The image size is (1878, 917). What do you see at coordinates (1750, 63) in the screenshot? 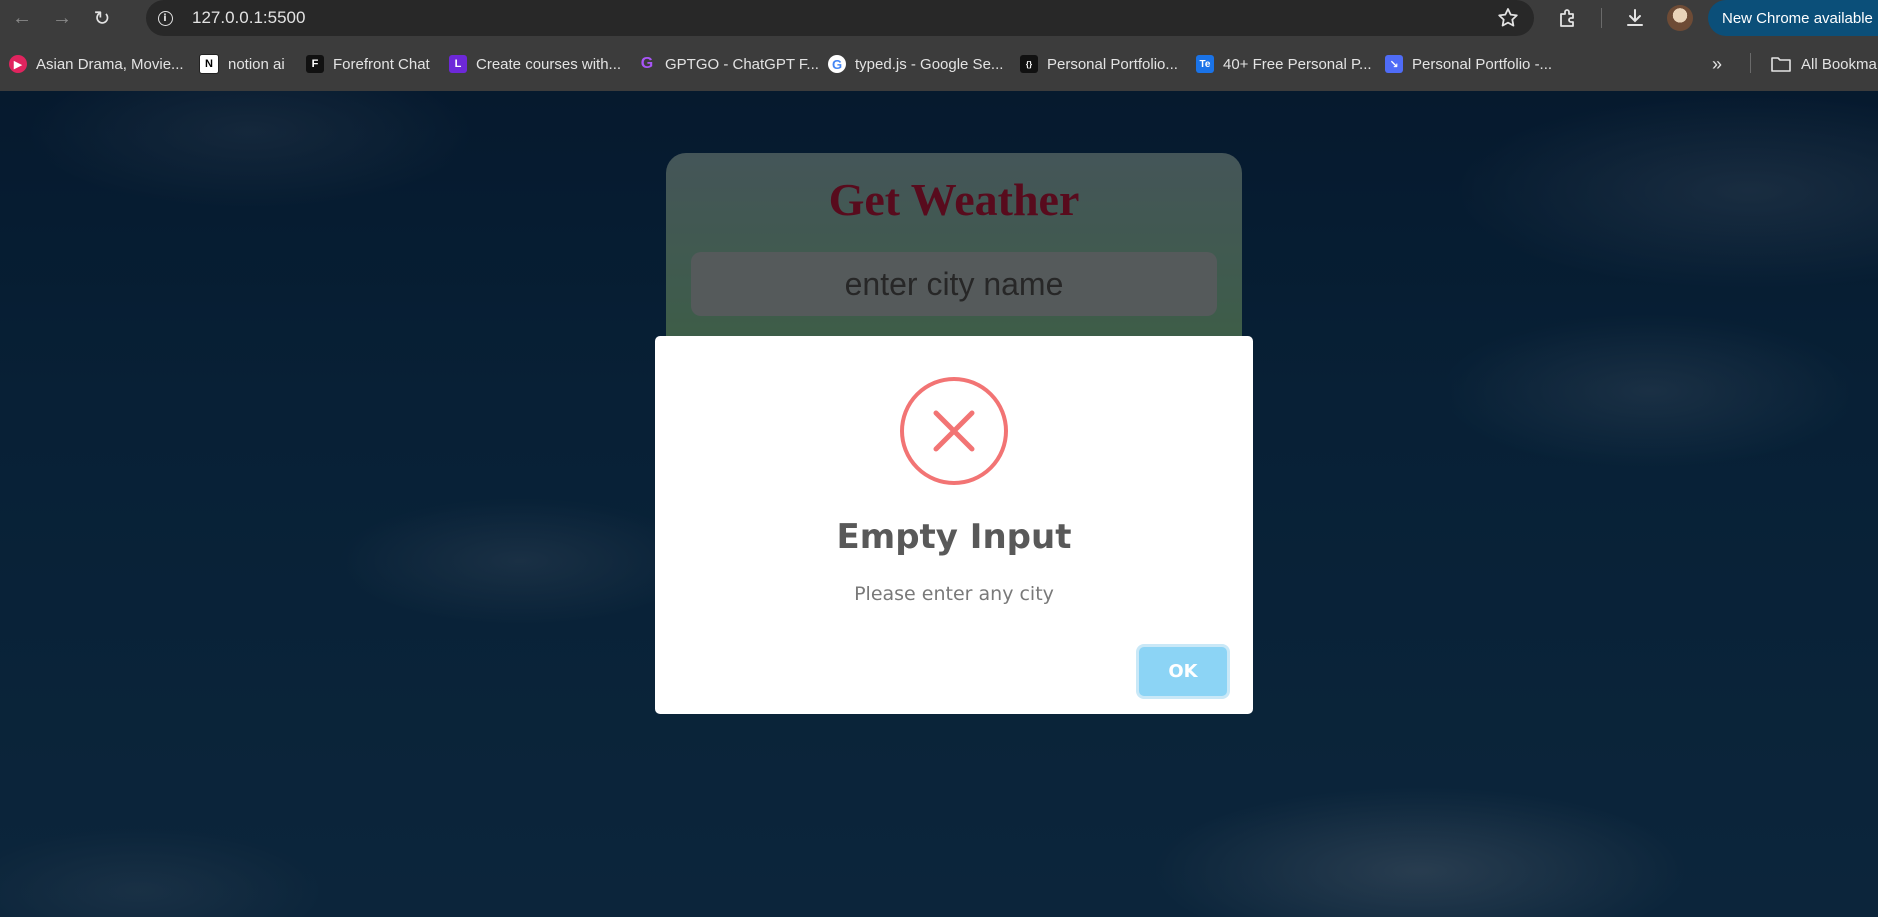
I see `bookmarks-divider` at bounding box center [1750, 63].